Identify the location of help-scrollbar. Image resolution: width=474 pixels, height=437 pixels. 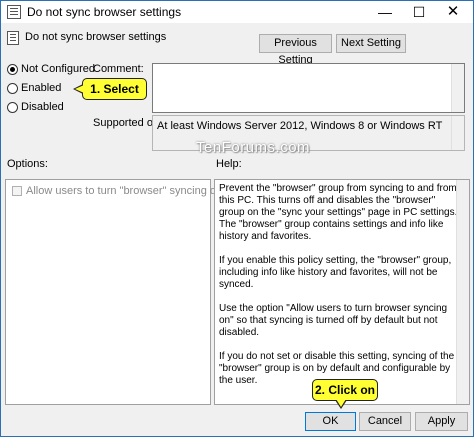
(462, 292).